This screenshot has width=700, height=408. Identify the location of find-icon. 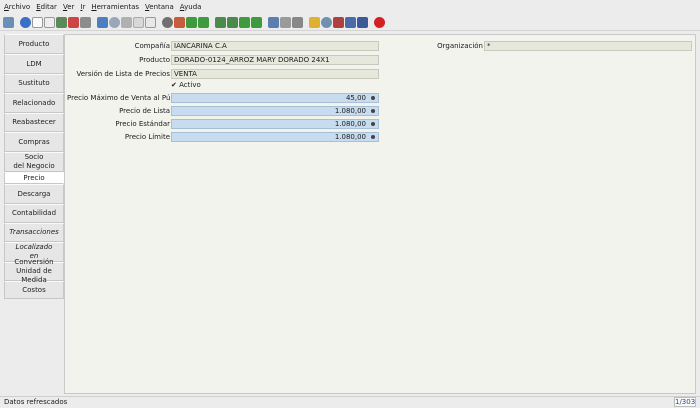
(114, 22).